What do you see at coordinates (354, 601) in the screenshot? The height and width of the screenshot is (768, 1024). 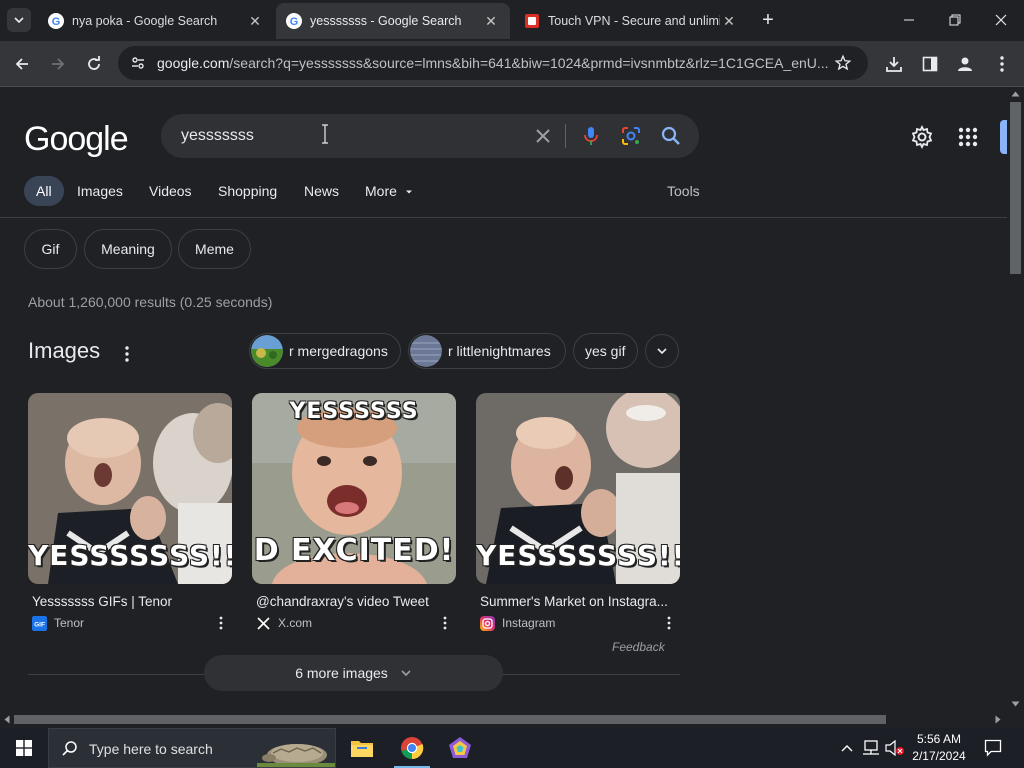 I see `image-caption: @chandraxray's video Tweet` at bounding box center [354, 601].